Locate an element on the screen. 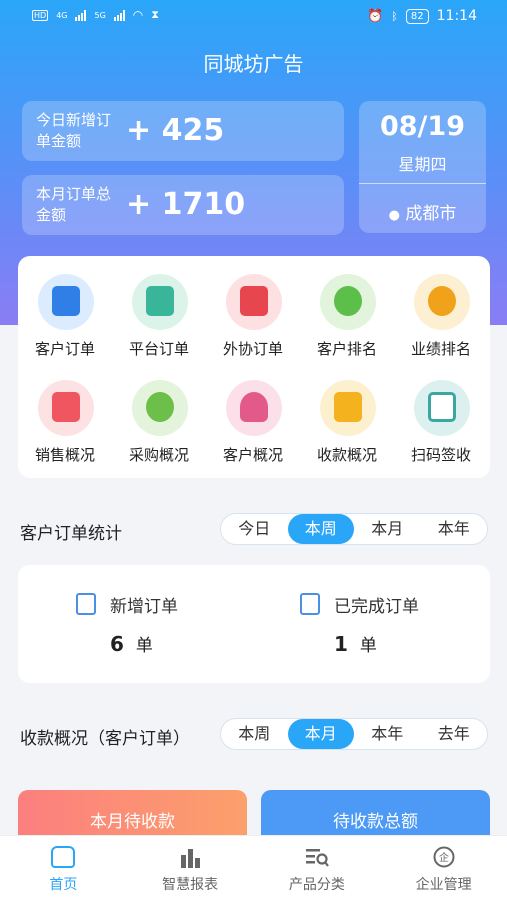 Image resolution: width=507 pixels, height=900 pixels. menu-label: 客户排名 is located at coordinates (346, 349).